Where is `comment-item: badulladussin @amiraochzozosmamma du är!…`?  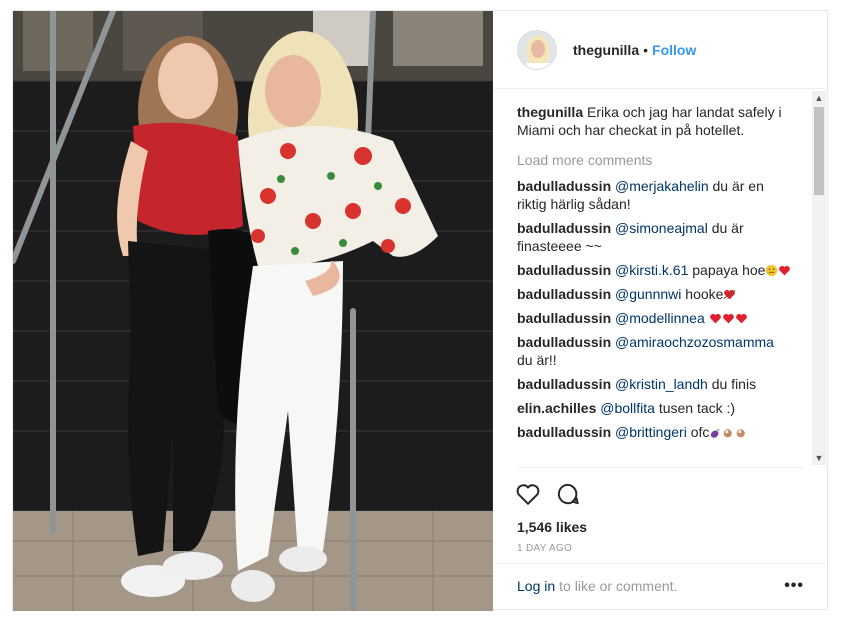
comment-item: badulladussin @amiraochzozosmamma du är!… is located at coordinates (654, 351).